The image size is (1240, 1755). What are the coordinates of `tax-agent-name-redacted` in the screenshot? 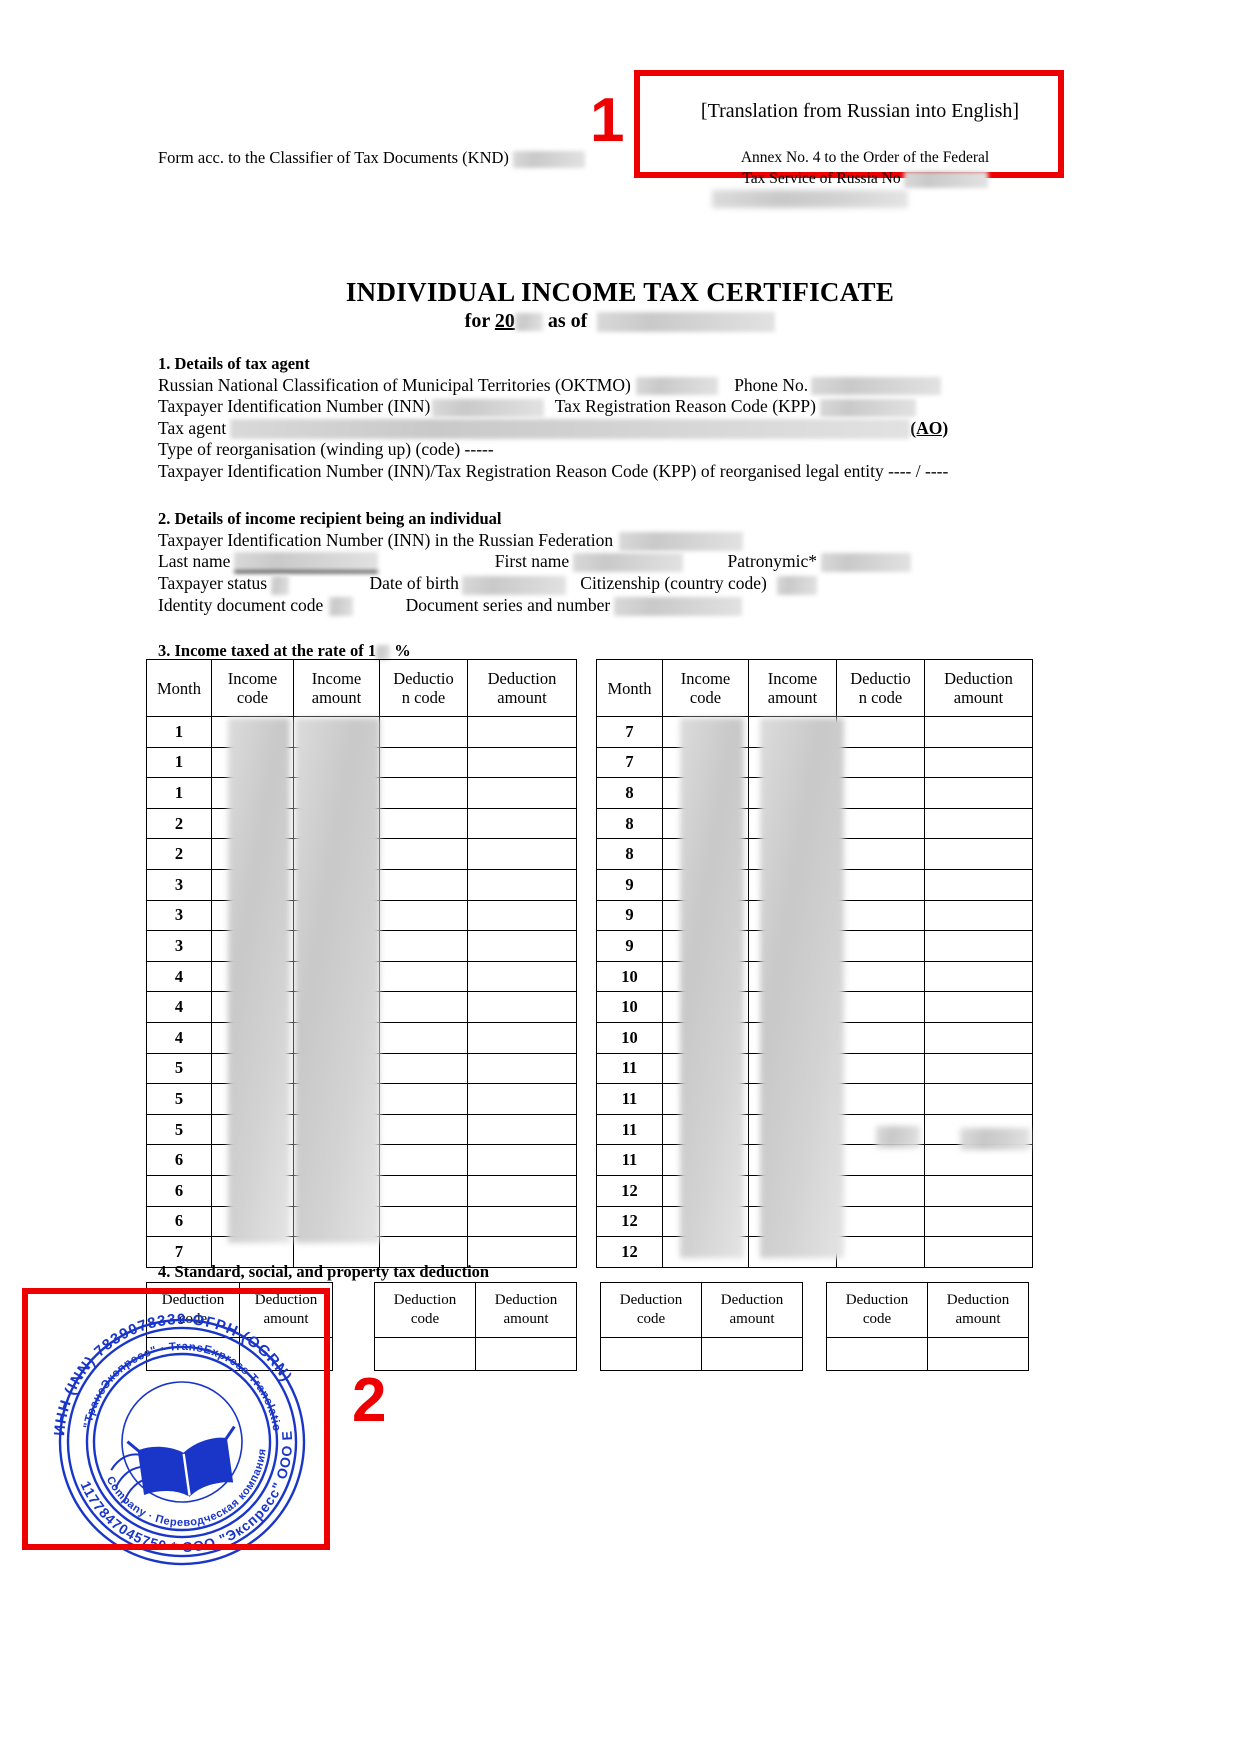 It's located at (570, 429).